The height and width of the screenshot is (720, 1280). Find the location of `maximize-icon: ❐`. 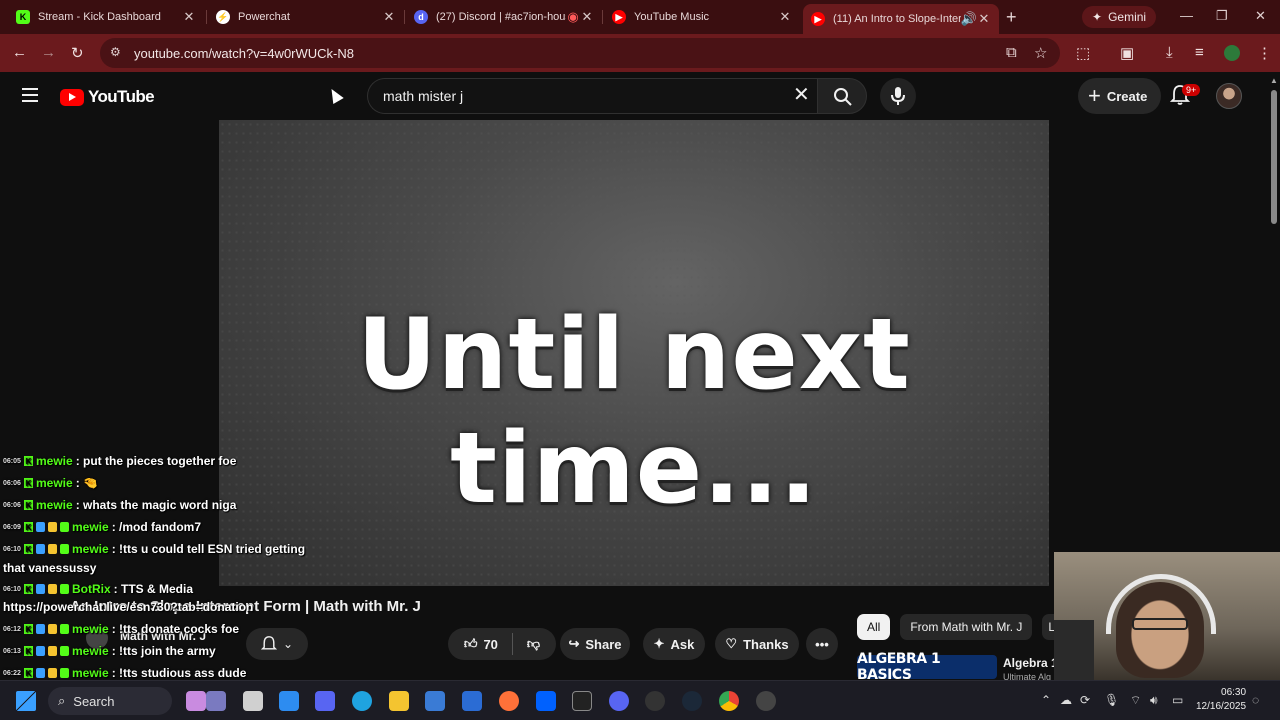

maximize-icon: ❐ is located at coordinates (1222, 16).